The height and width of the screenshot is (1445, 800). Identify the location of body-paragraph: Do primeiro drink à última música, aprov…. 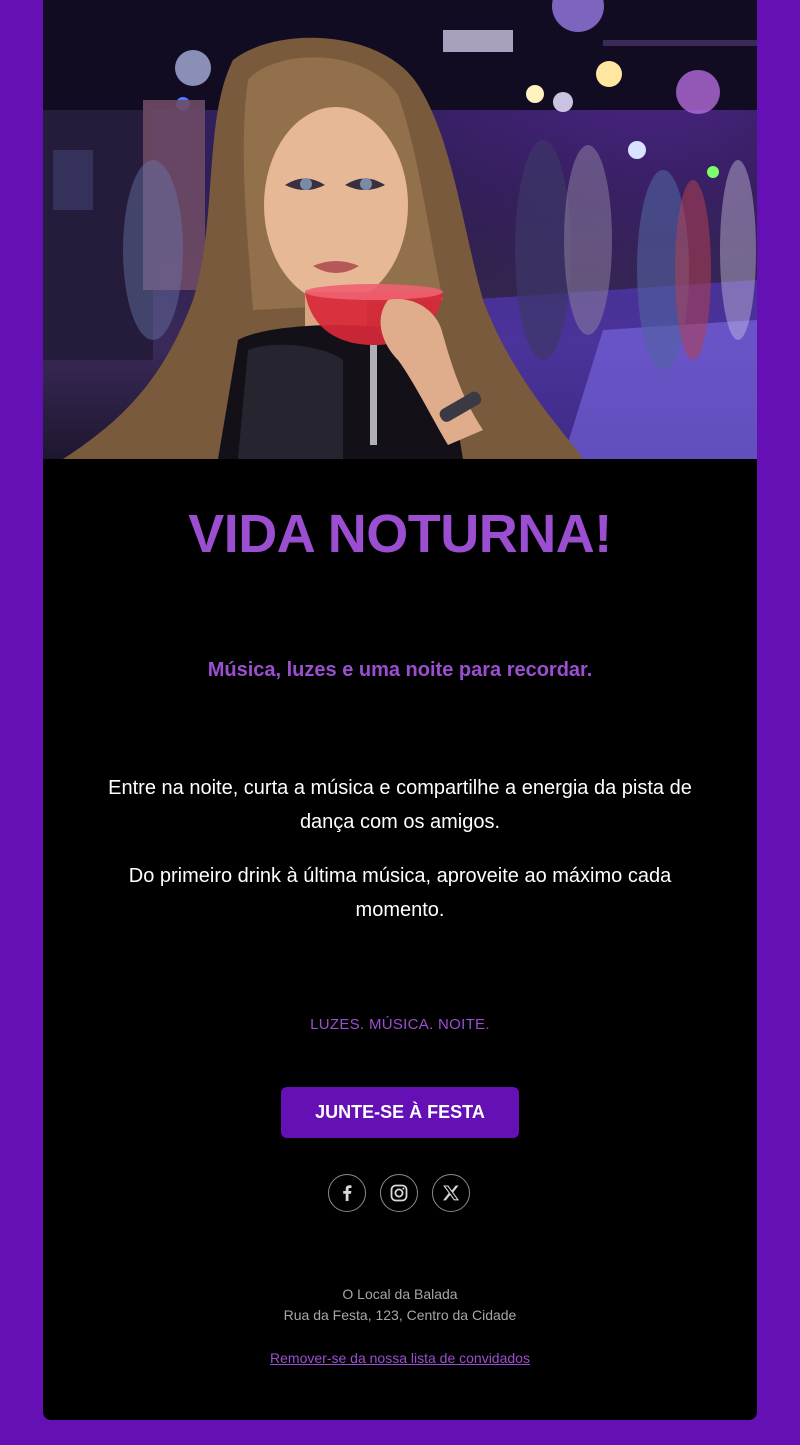
(400, 893).